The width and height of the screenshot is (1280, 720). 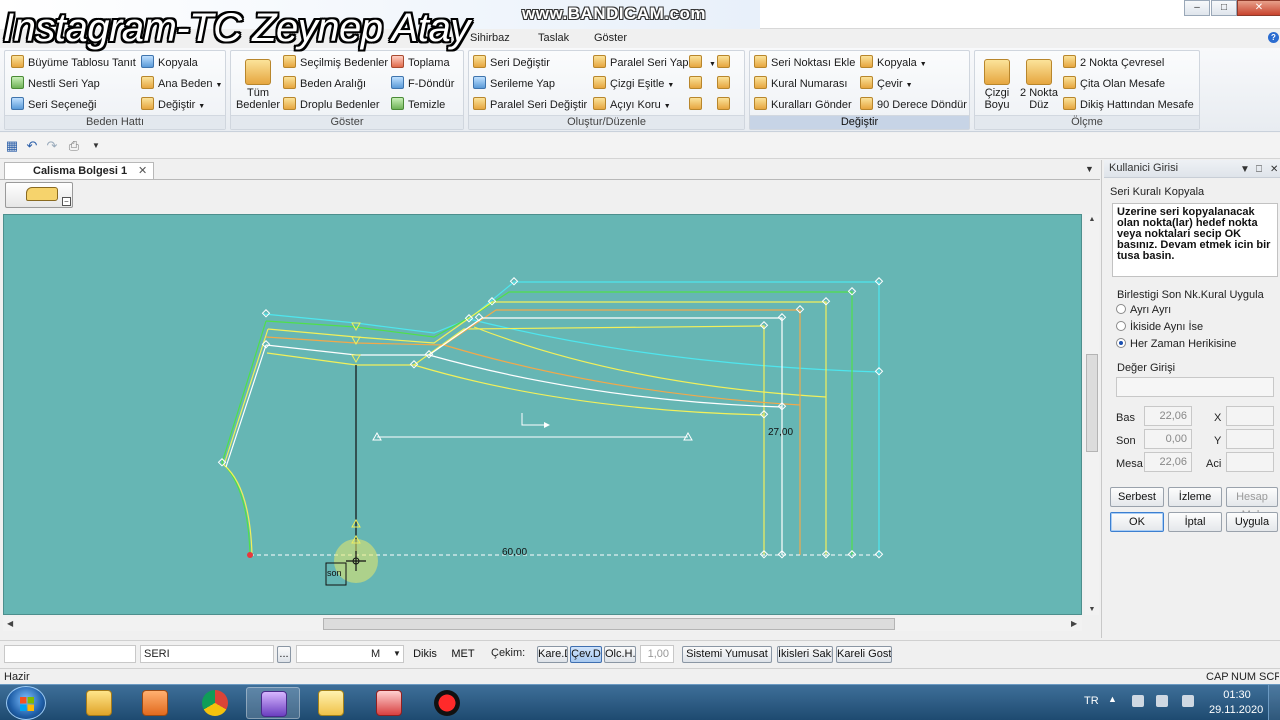 What do you see at coordinates (702, 63) in the screenshot?
I see `extra-tool-1-button: ▼` at bounding box center [702, 63].